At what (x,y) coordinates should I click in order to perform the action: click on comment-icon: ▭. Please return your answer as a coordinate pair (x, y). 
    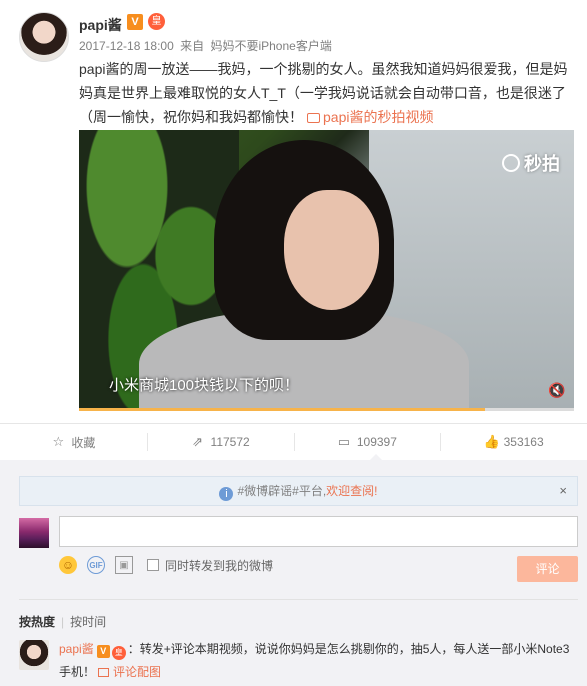
    Looking at the image, I should click on (343, 441).